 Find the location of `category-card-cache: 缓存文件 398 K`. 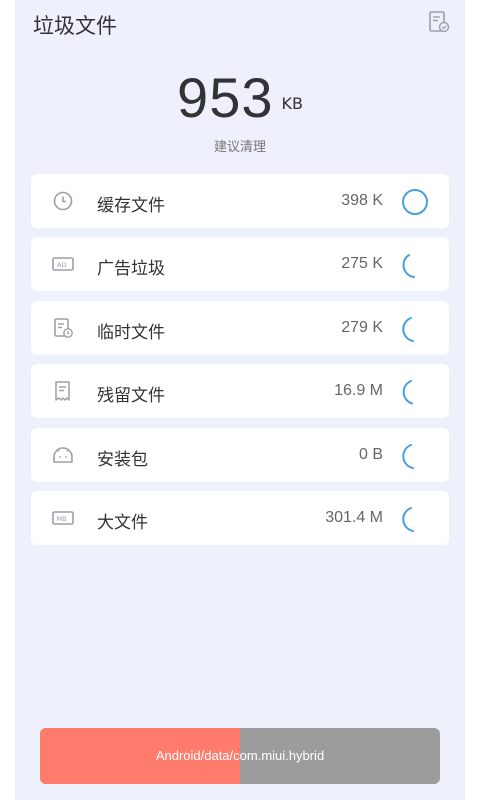

category-card-cache: 缓存文件 398 K is located at coordinates (240, 201).